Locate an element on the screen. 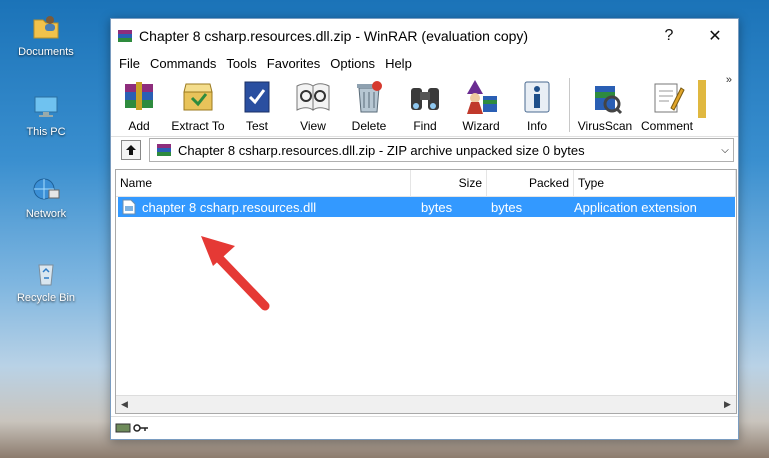 The image size is (769, 458). menu-help: Help is located at coordinates (398, 63).